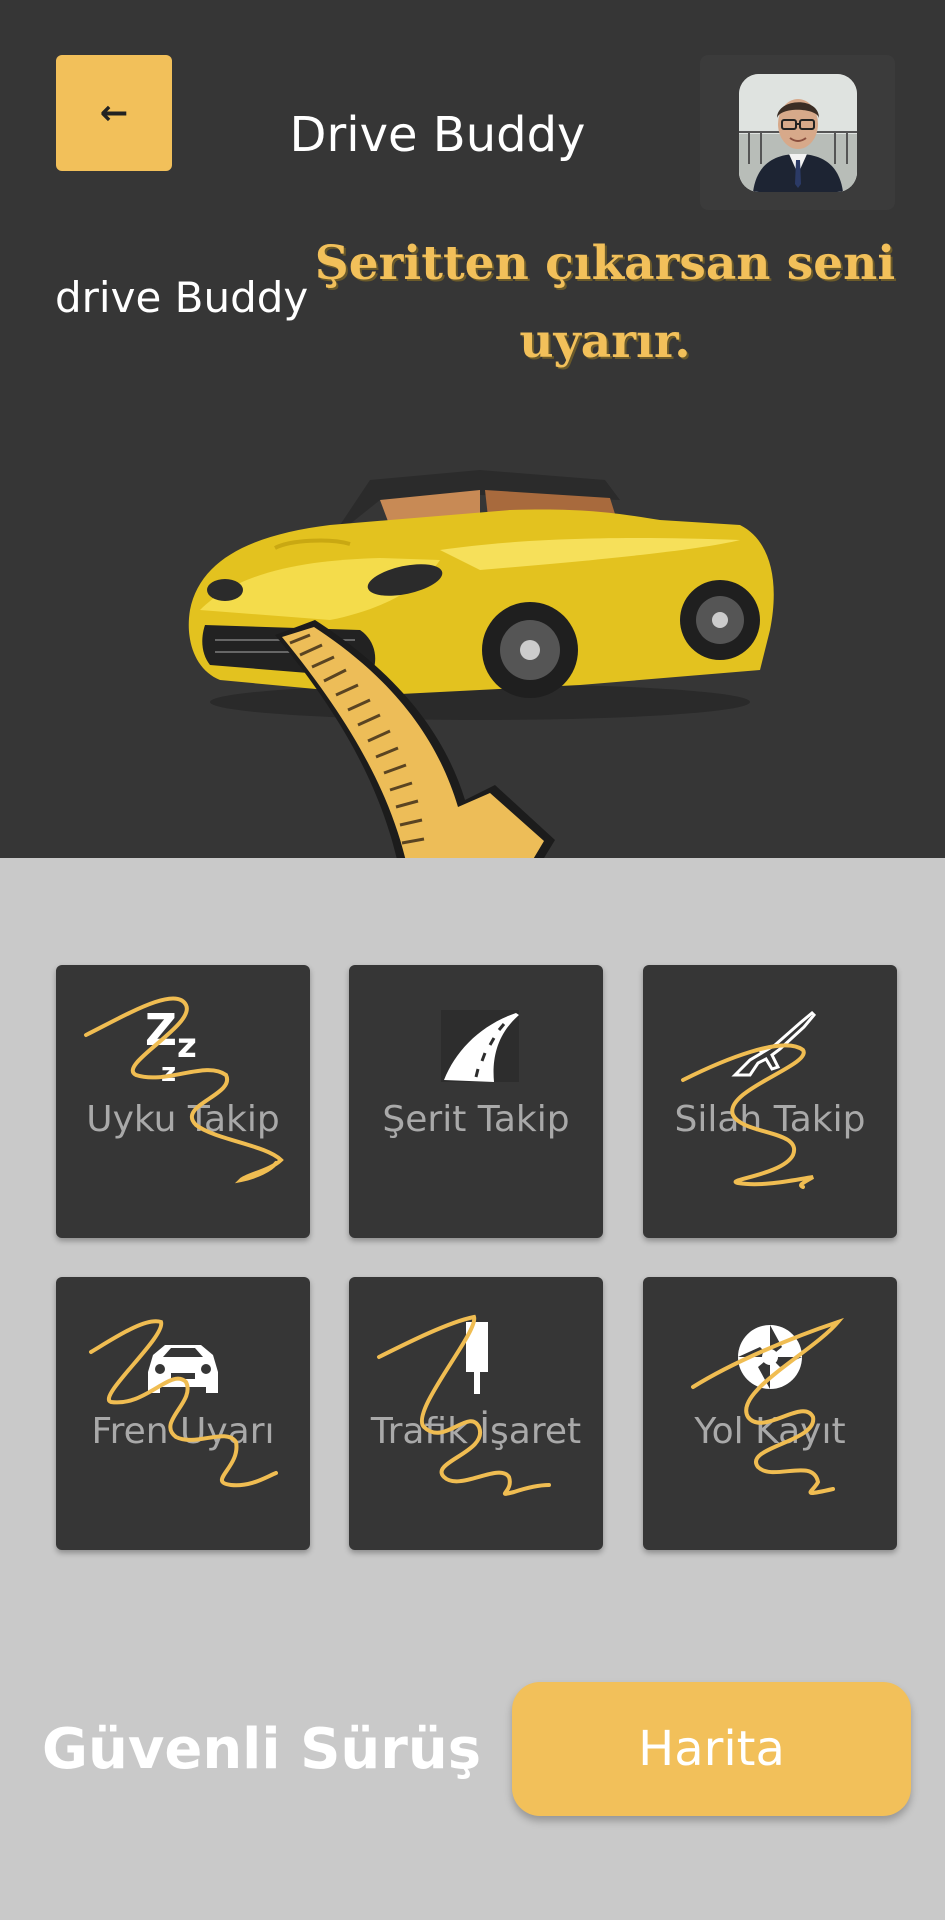  What do you see at coordinates (182, 297) in the screenshot?
I see `brand-text: drive Buddy` at bounding box center [182, 297].